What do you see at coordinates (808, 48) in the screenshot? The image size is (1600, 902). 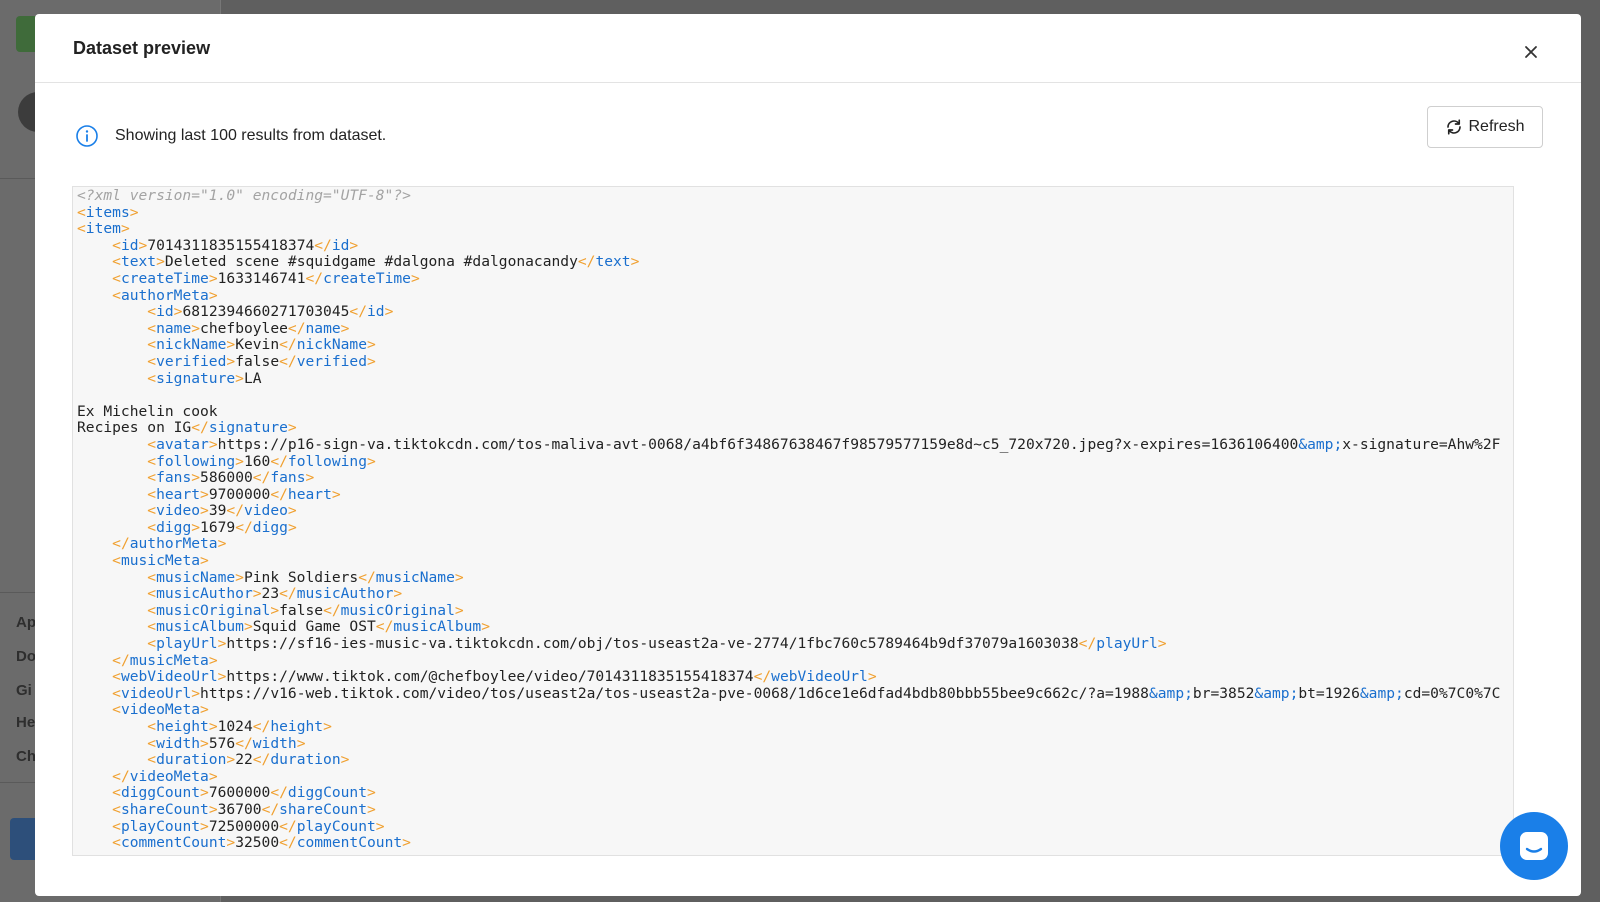 I see `modal-header: Dataset preview` at bounding box center [808, 48].